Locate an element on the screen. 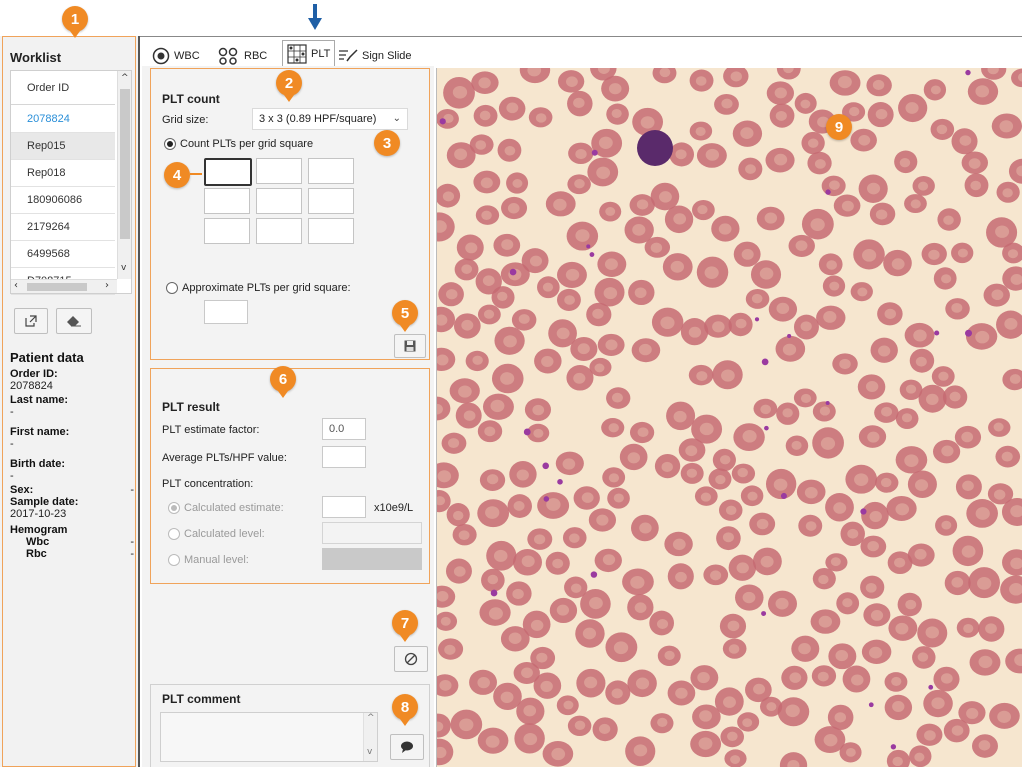  horizontal-scrollbar: ‹ › is located at coordinates (64, 286).